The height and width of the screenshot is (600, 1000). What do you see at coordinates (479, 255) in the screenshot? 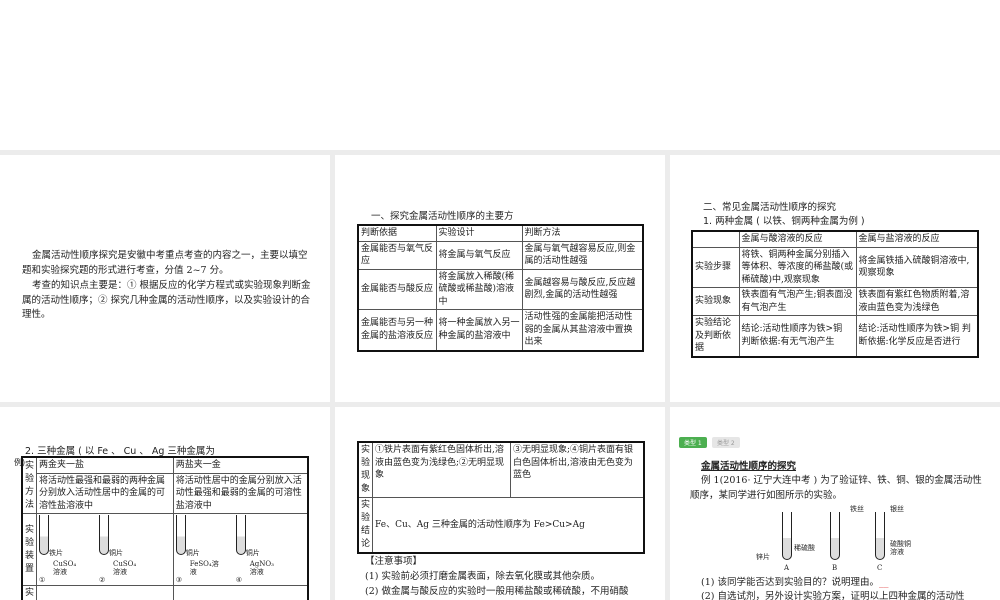
I see `table-cell: 将金属与氧气反应` at bounding box center [479, 255].